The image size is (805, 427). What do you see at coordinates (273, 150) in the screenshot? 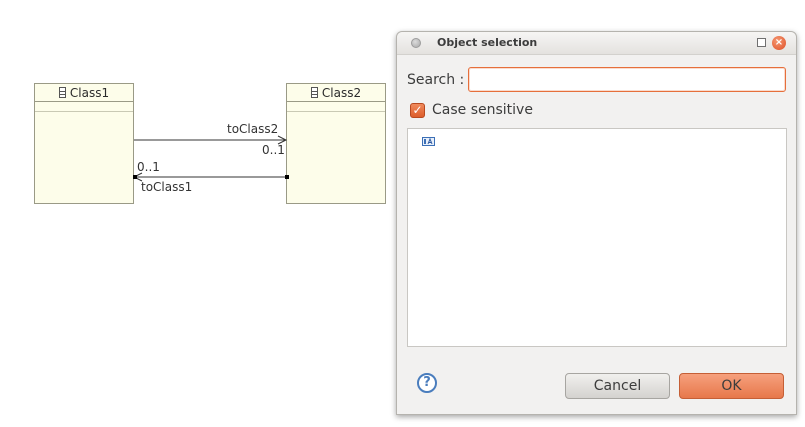
I see `multiplicity-label-class2: 0..1` at bounding box center [273, 150].